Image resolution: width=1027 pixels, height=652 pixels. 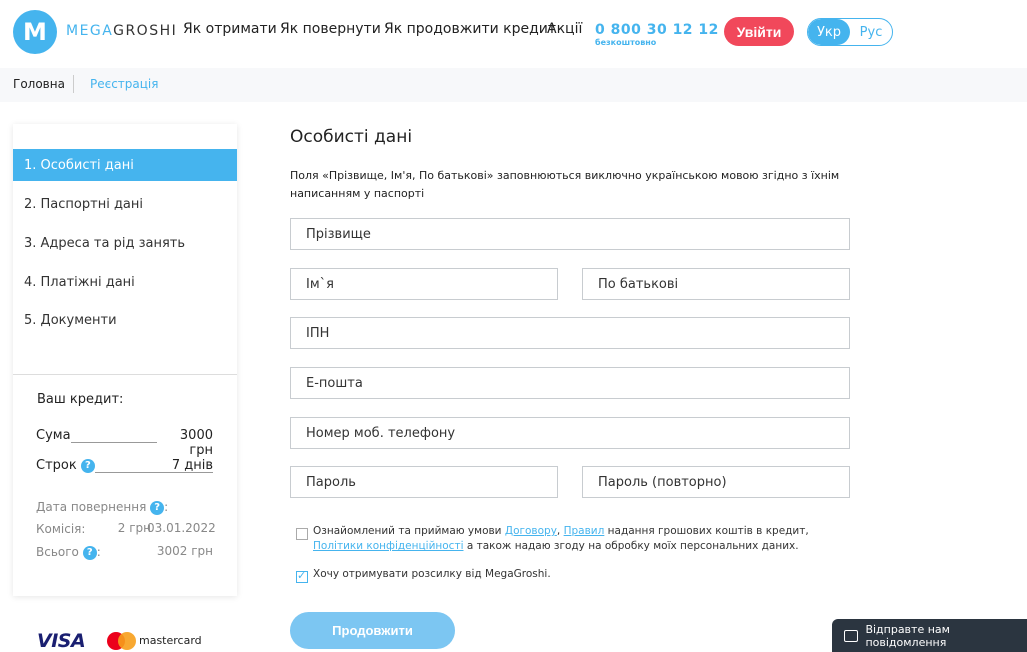 I want to click on return-date-label: Дата повернення ?:, so click(x=102, y=507).